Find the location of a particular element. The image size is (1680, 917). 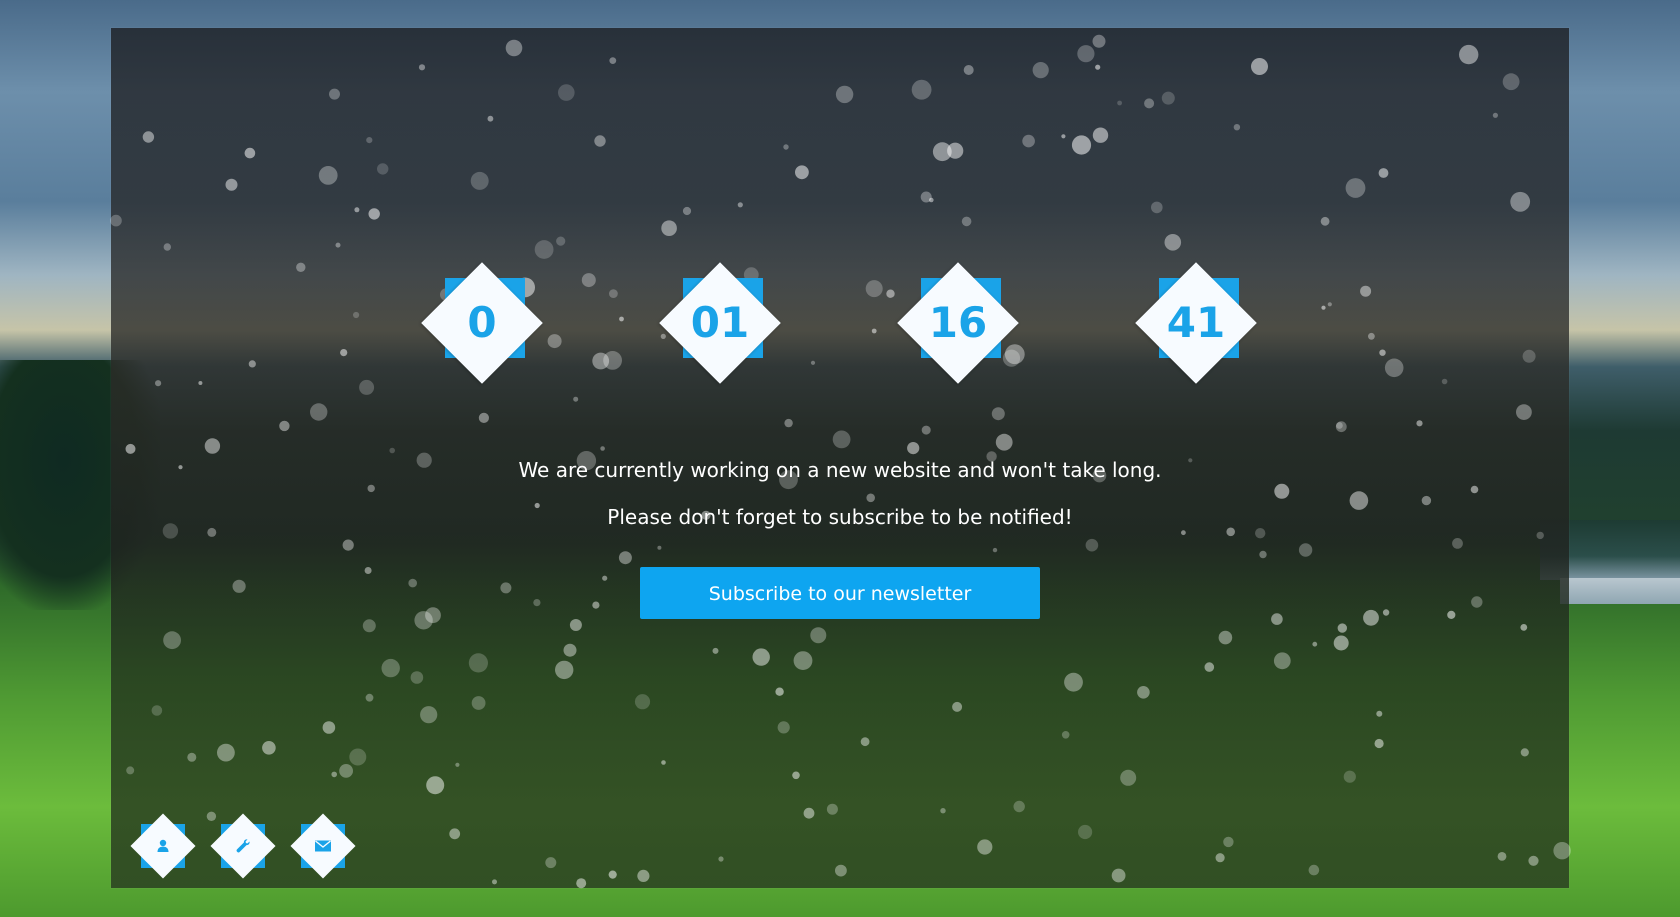

countdown-days-value: 0 is located at coordinates (482, 322).